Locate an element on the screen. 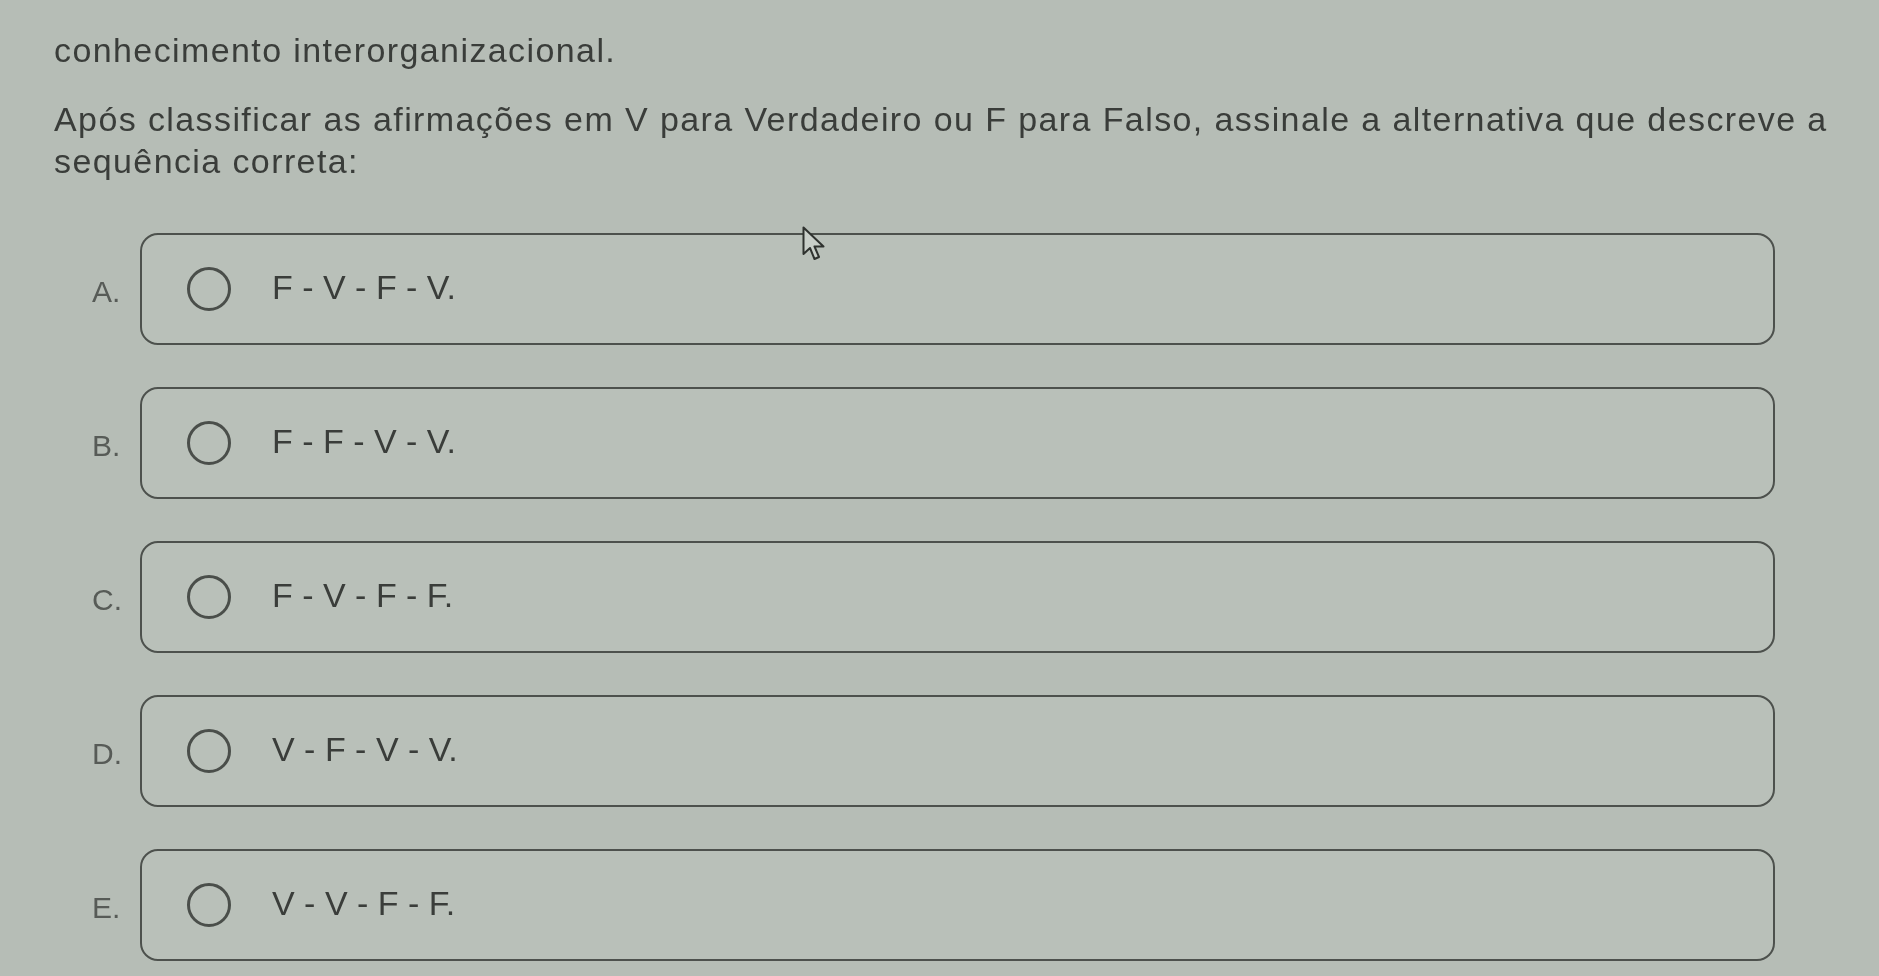 The width and height of the screenshot is (1879, 976). option-letter: B. is located at coordinates (107, 445).